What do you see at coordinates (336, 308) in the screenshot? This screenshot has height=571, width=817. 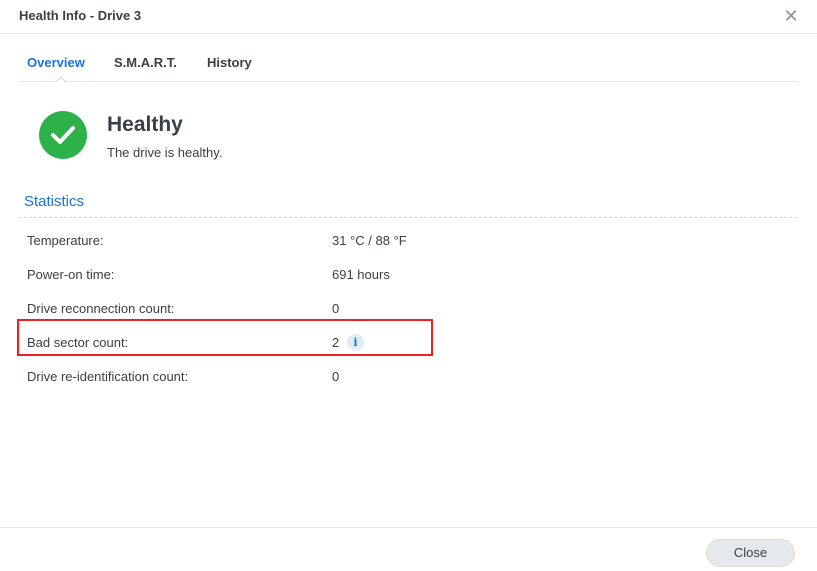 I see `stat-value-reconnection-count: 0` at bounding box center [336, 308].